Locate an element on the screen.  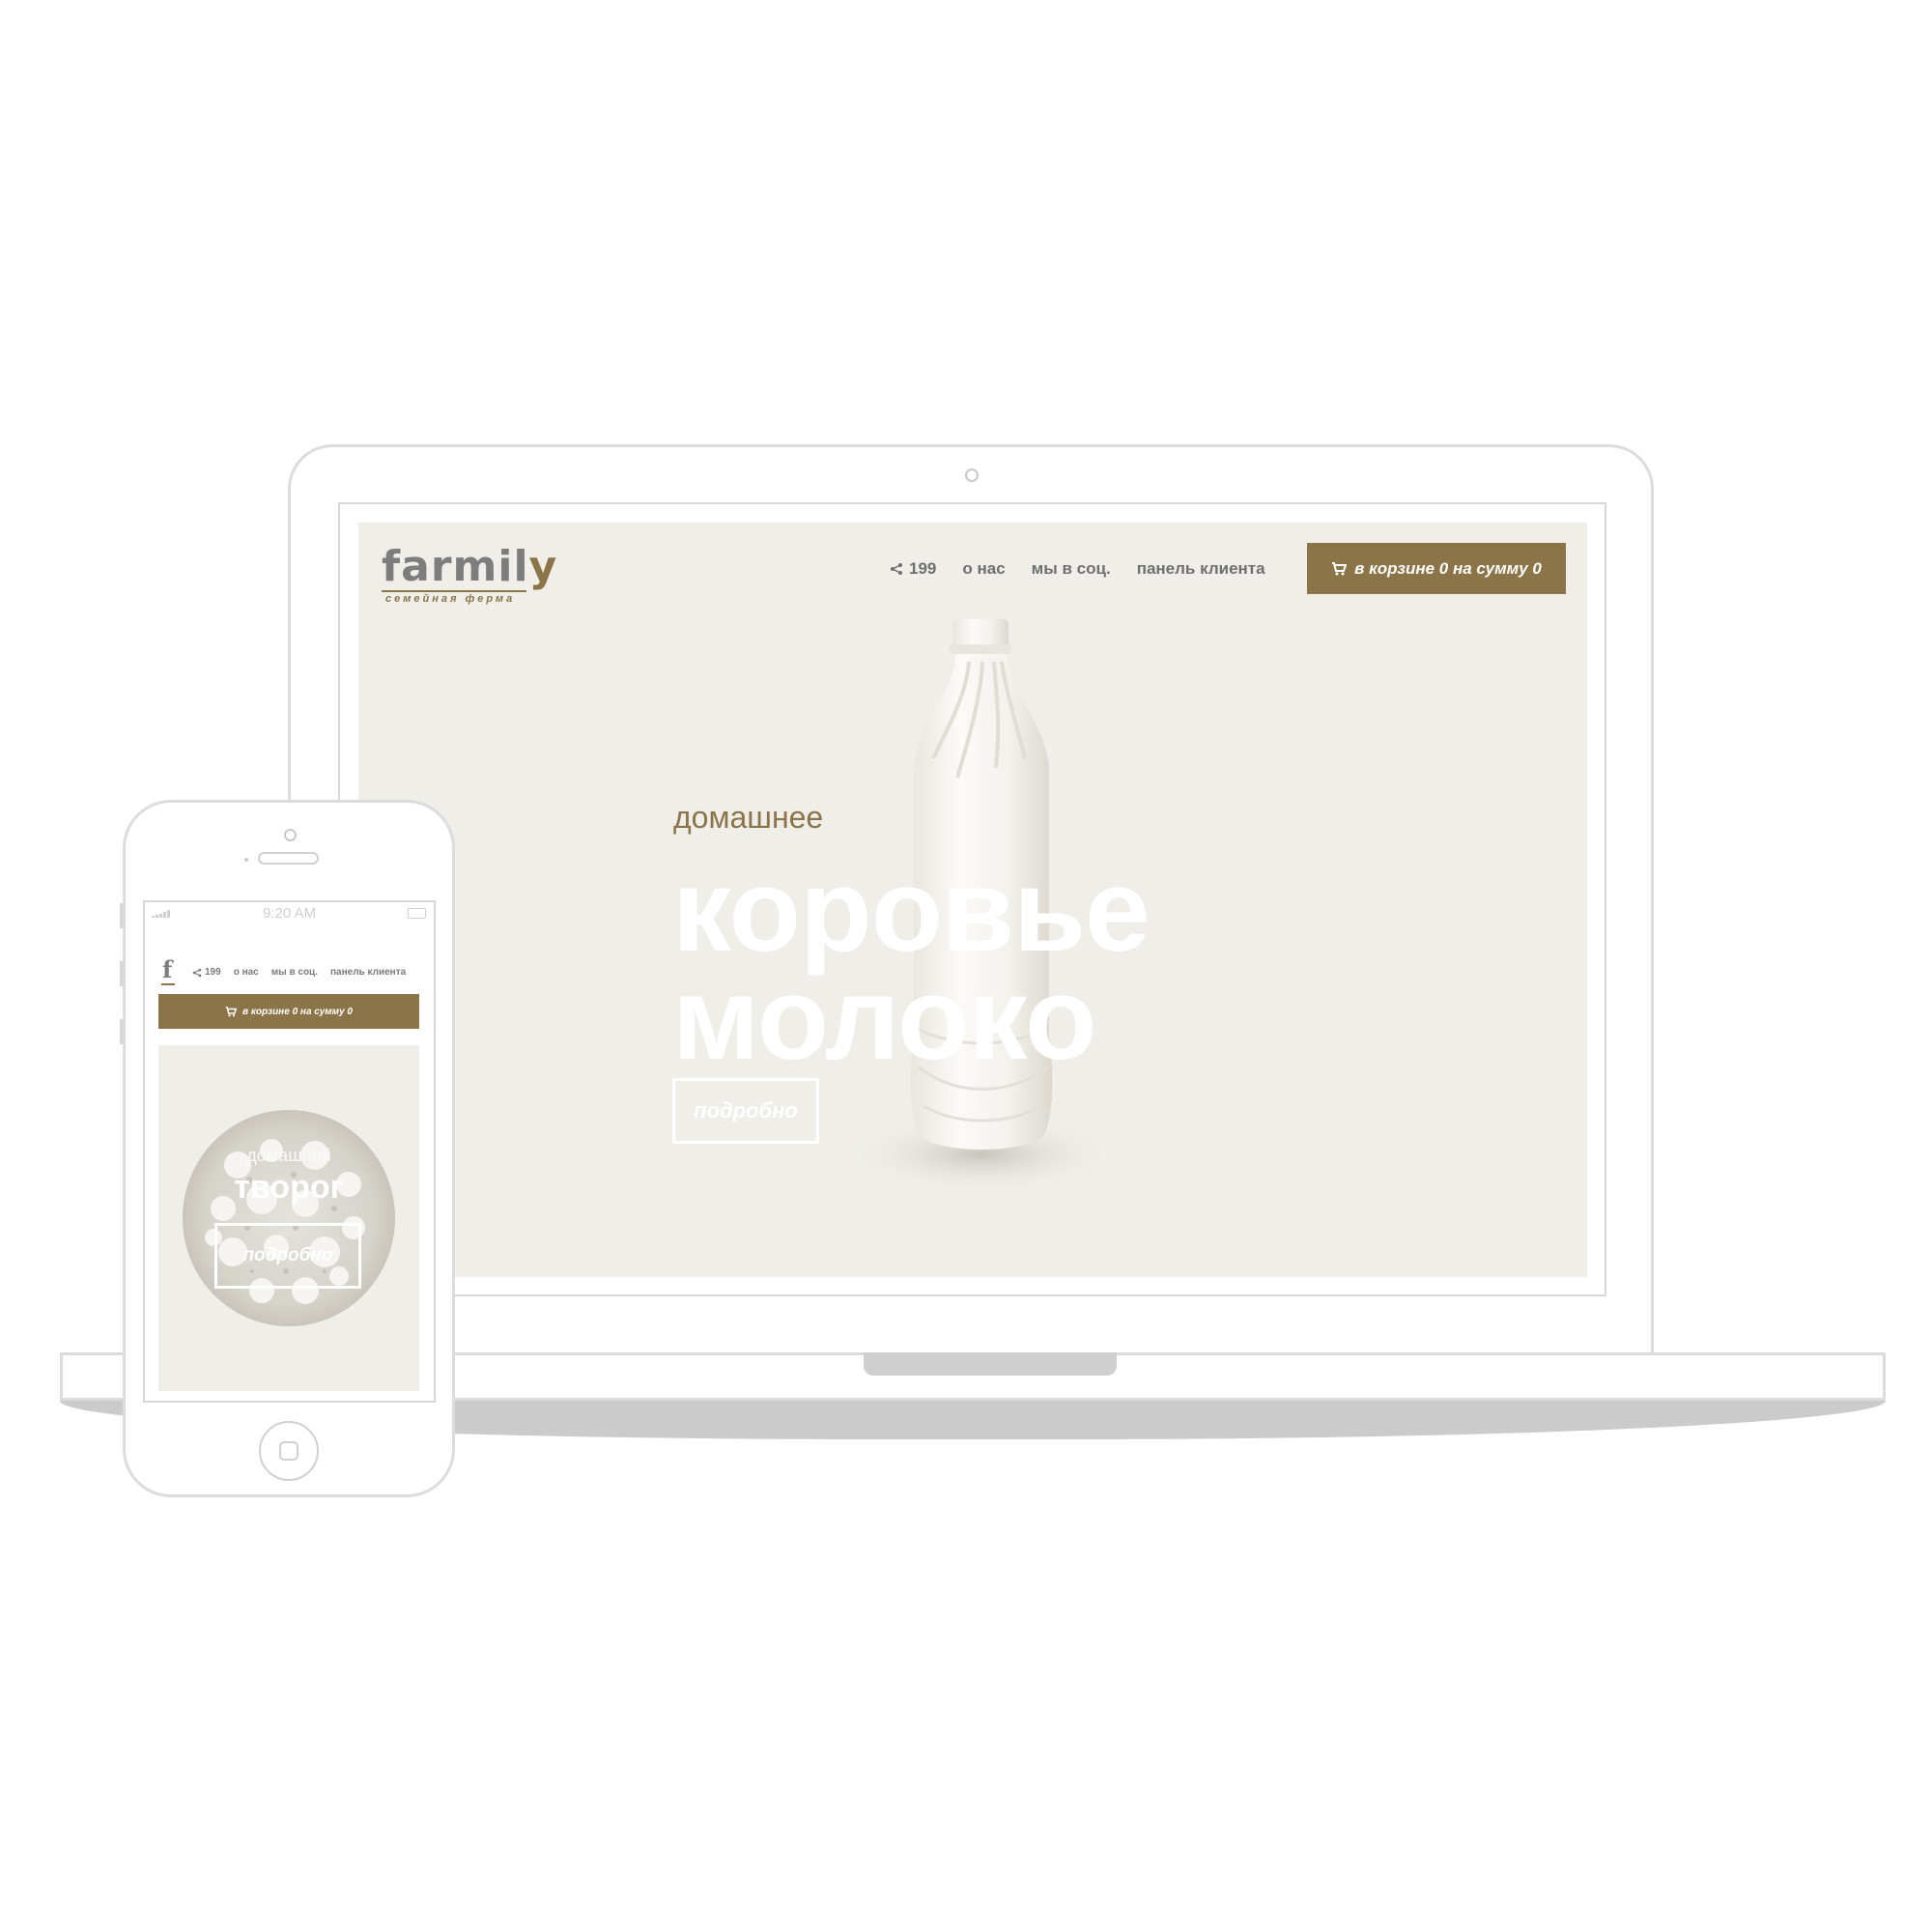
cottage-cheese-image is located at coordinates (289, 1218).